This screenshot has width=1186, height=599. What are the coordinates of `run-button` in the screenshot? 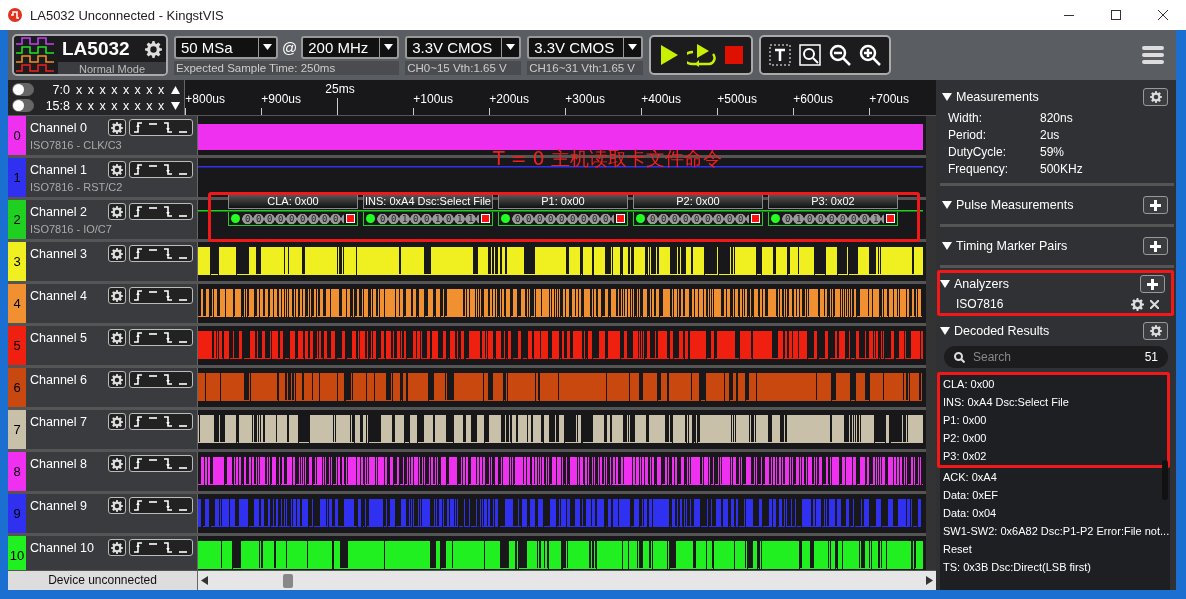 It's located at (669, 55).